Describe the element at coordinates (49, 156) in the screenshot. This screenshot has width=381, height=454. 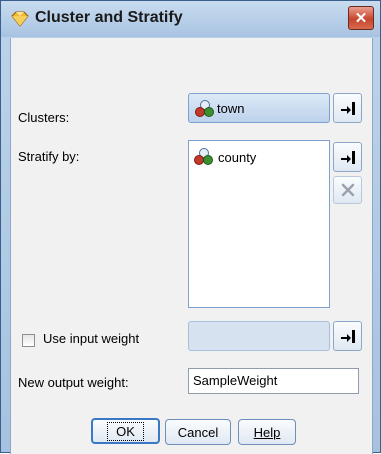
I see `stratify-label: Stratify by:` at that location.